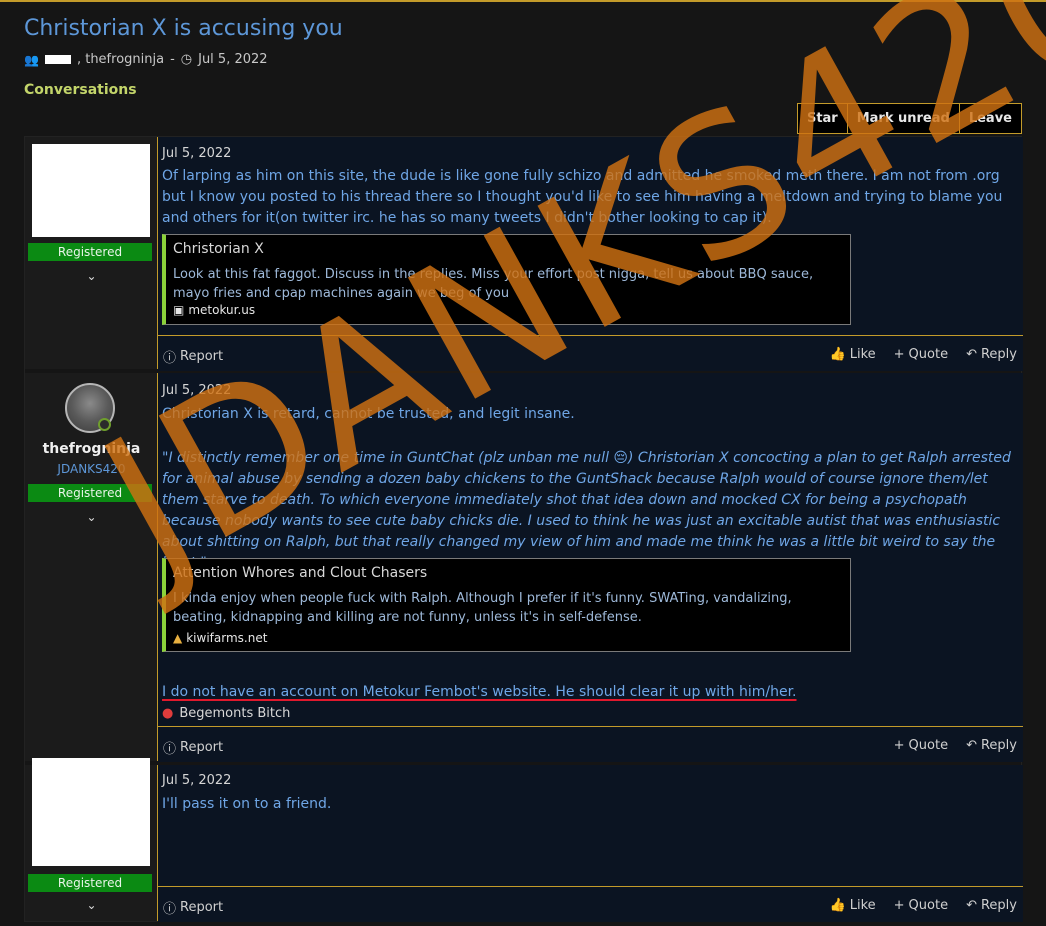 The width and height of the screenshot is (1046, 926). Describe the element at coordinates (221, 310) in the screenshot. I see `quote-source: metokur.us` at that location.